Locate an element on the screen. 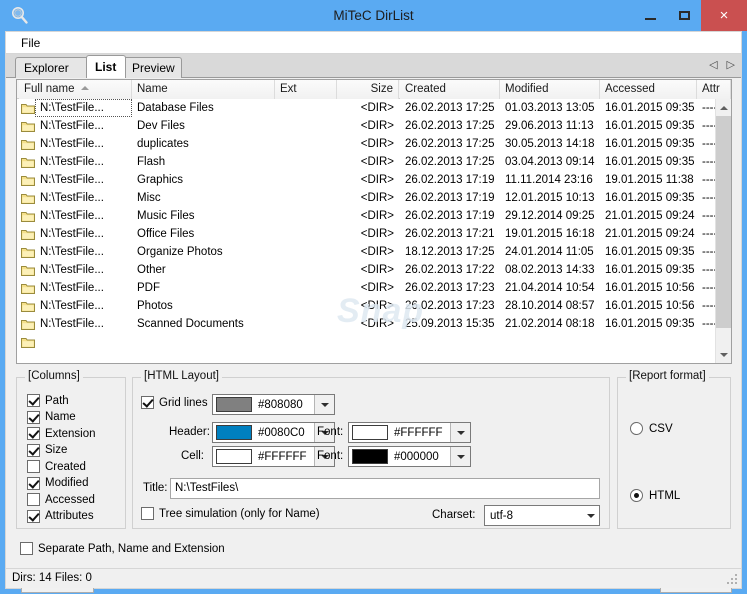 This screenshot has width=747, height=594. cell-created: 26.02.2013 17:21 is located at coordinates (450, 234).